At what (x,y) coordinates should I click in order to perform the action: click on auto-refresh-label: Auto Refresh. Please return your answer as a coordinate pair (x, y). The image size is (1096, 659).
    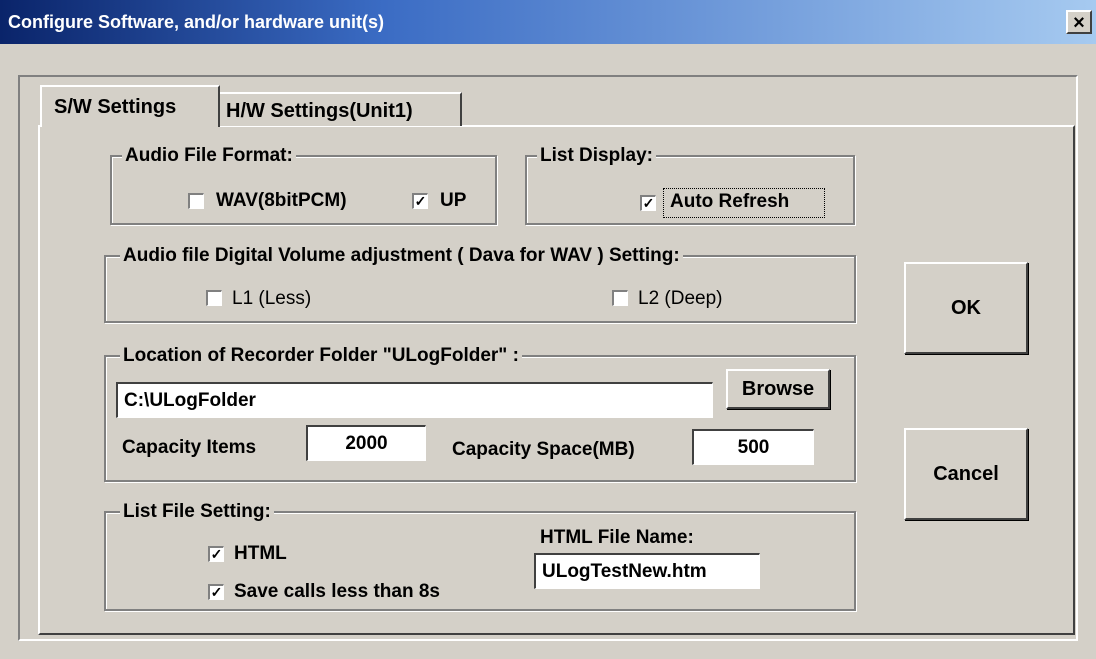
    Looking at the image, I should click on (730, 201).